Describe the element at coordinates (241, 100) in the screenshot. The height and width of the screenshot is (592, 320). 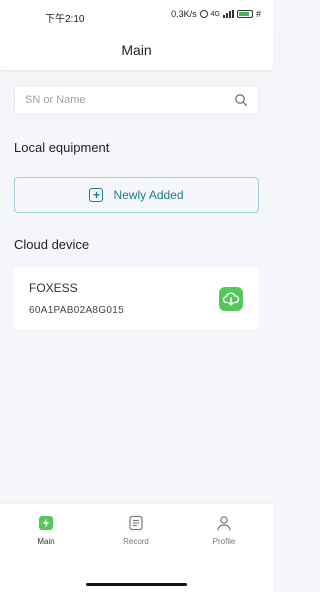
I see `search-icon` at that location.